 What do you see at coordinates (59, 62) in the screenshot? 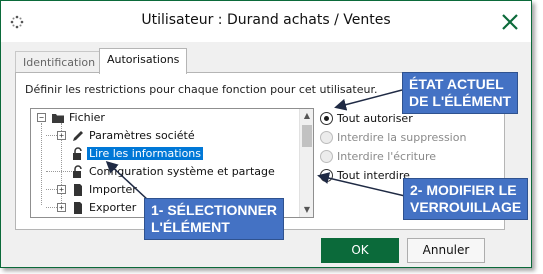
I see `tab-identification: Identification` at bounding box center [59, 62].